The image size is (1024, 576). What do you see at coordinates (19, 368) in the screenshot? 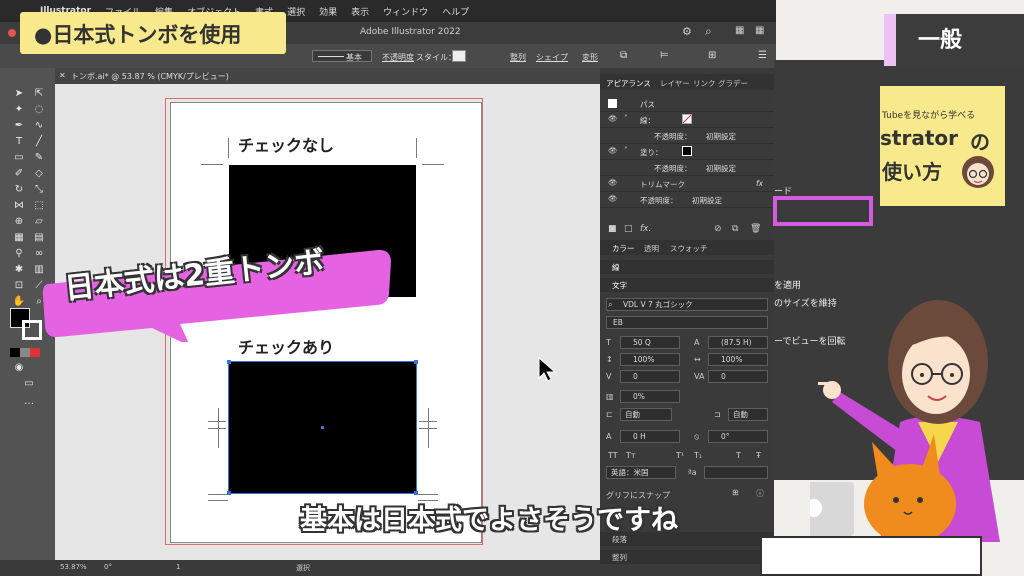
I see `draw-mode-icon: ◉` at bounding box center [19, 368].